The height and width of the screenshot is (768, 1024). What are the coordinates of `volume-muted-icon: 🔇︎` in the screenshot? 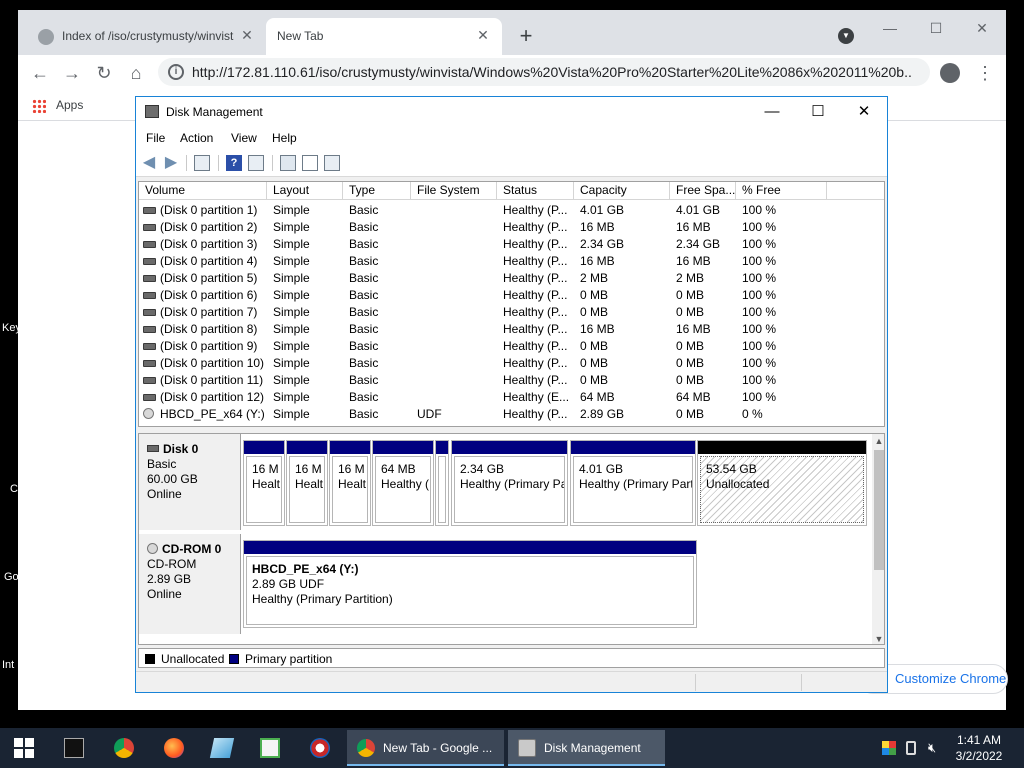 It's located at (935, 748).